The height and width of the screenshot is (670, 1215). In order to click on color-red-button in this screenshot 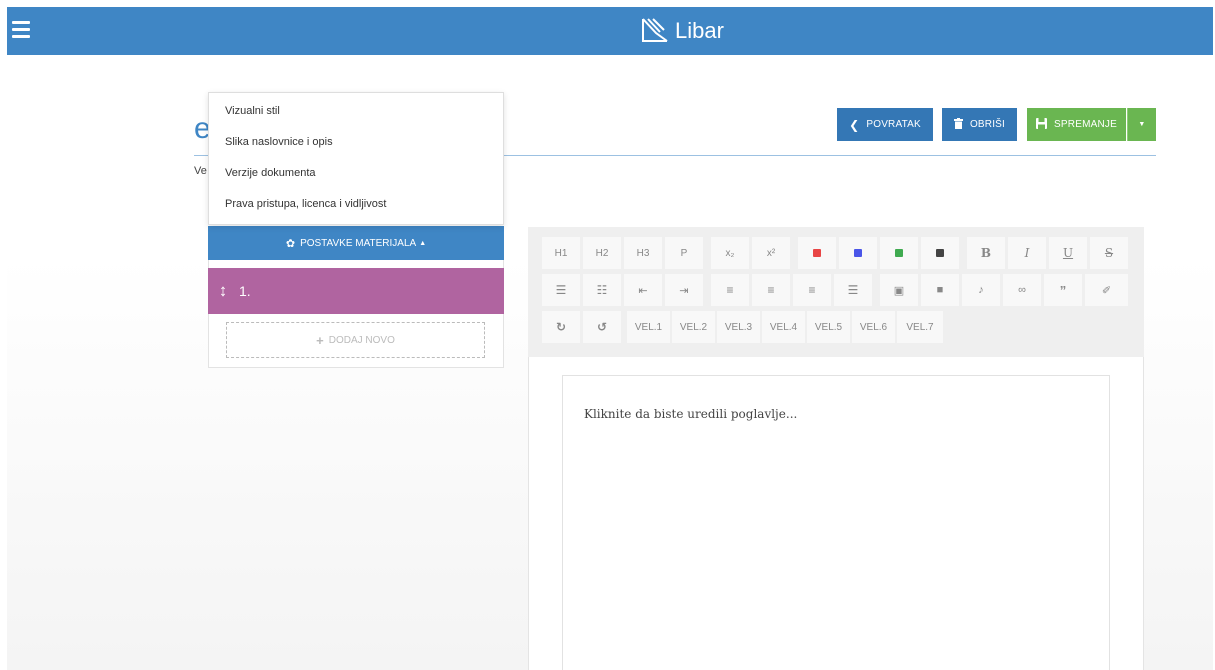, I will do `click(817, 253)`.